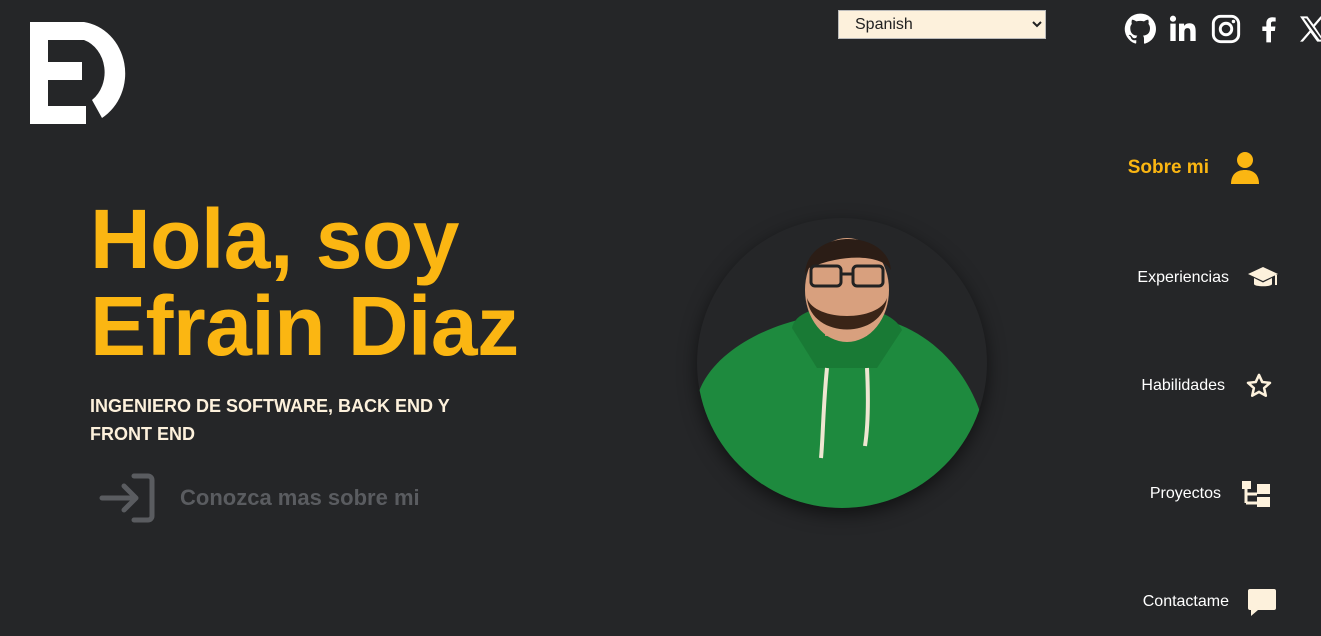  What do you see at coordinates (942, 24) in the screenshot?
I see `language-select: Spanish` at bounding box center [942, 24].